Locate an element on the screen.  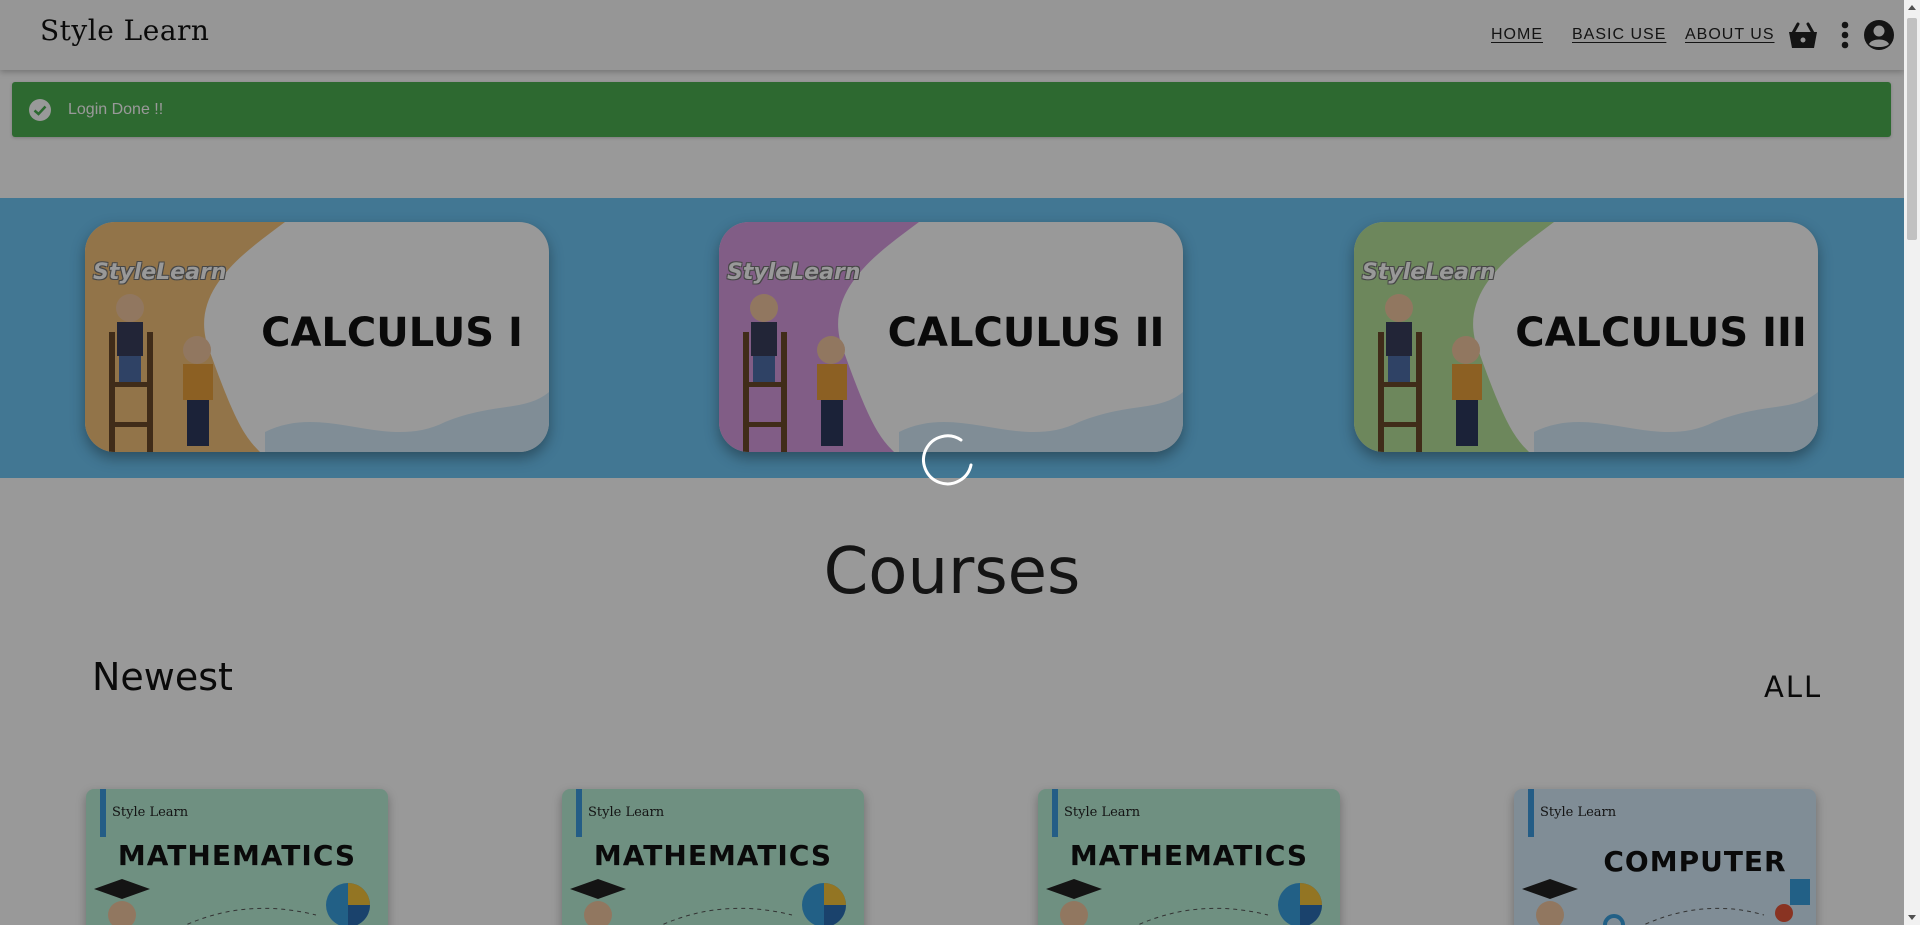
loading-spinner-icon is located at coordinates (947, 460).